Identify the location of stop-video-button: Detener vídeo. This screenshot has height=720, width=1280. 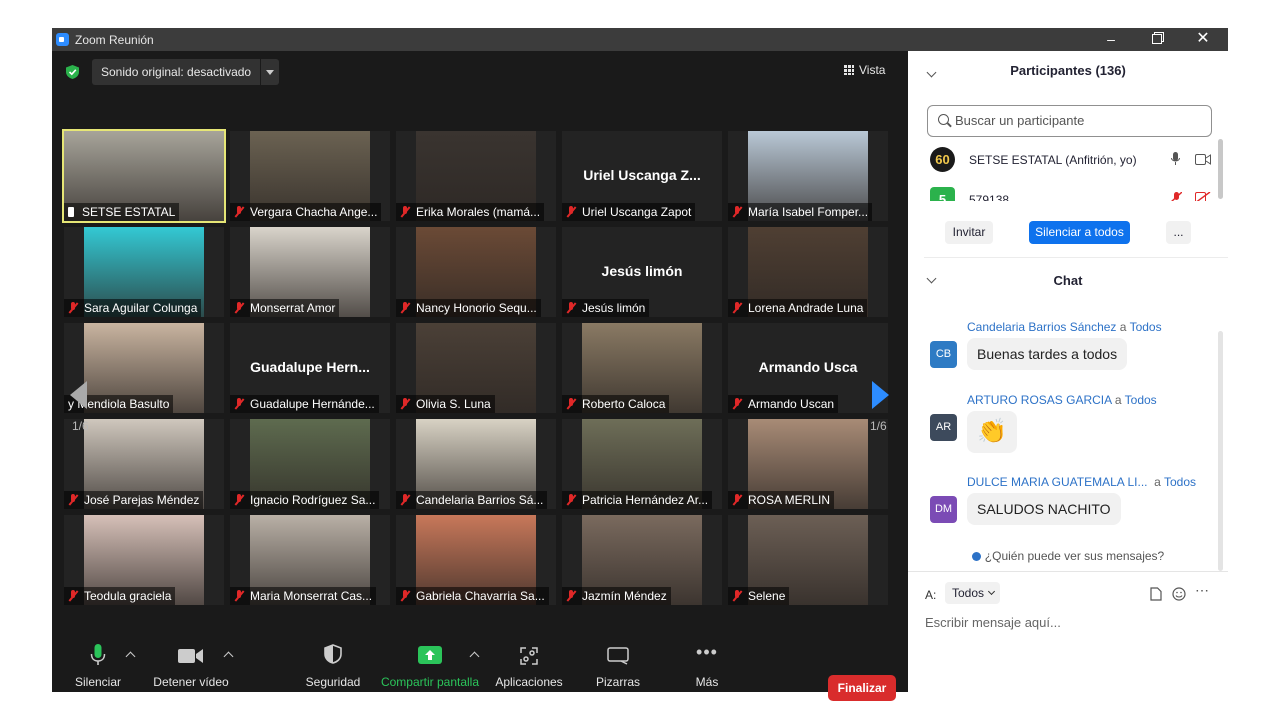
(191, 663).